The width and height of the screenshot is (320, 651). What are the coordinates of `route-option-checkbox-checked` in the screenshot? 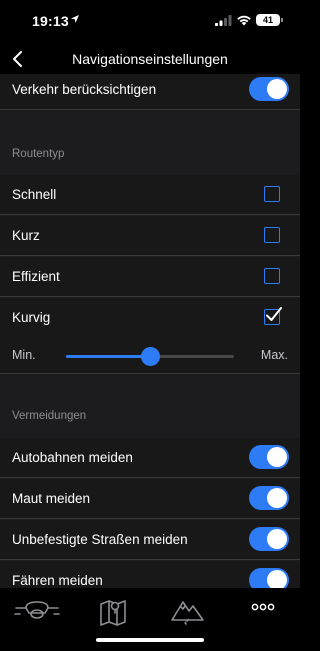 It's located at (273, 316).